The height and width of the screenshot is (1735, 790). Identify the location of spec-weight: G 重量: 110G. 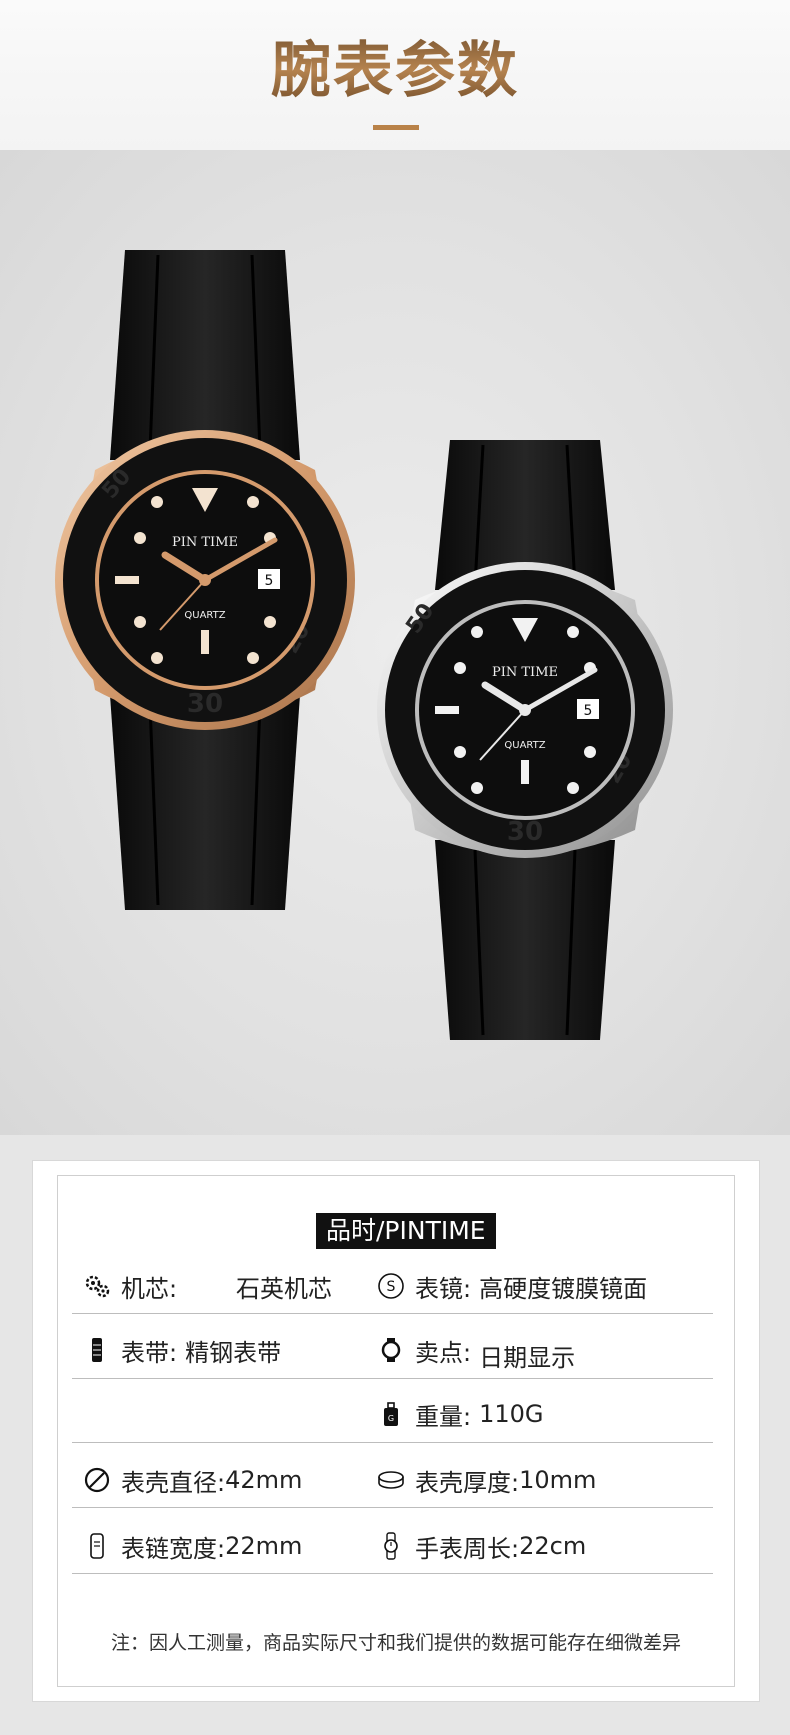
(460, 1414).